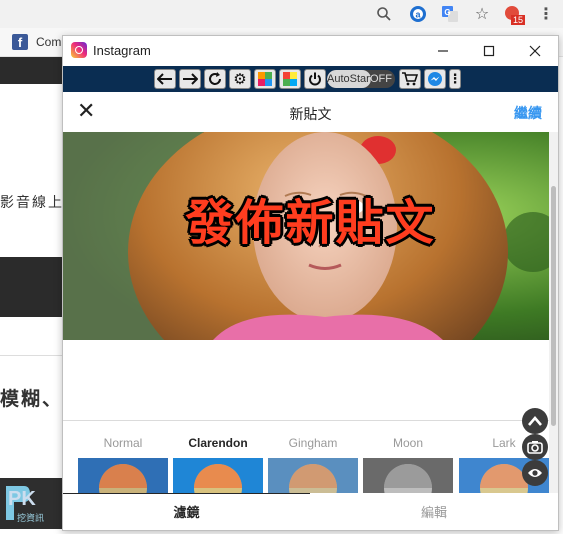  I want to click on refresh-icon, so click(215, 79).